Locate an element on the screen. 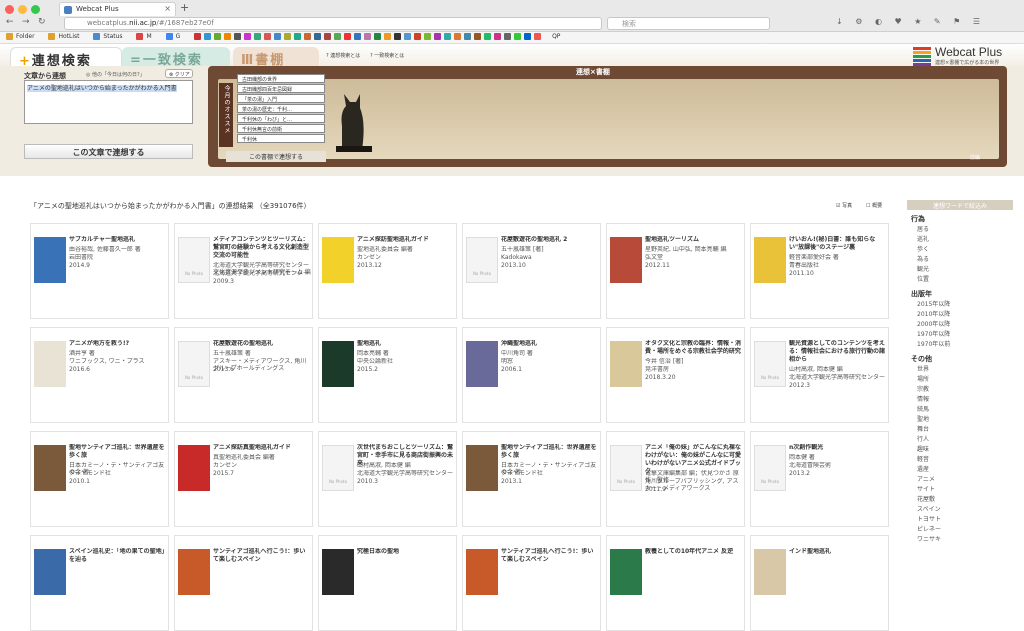  tab-bookshelf: Ⅲ書棚 is located at coordinates (276, 57).